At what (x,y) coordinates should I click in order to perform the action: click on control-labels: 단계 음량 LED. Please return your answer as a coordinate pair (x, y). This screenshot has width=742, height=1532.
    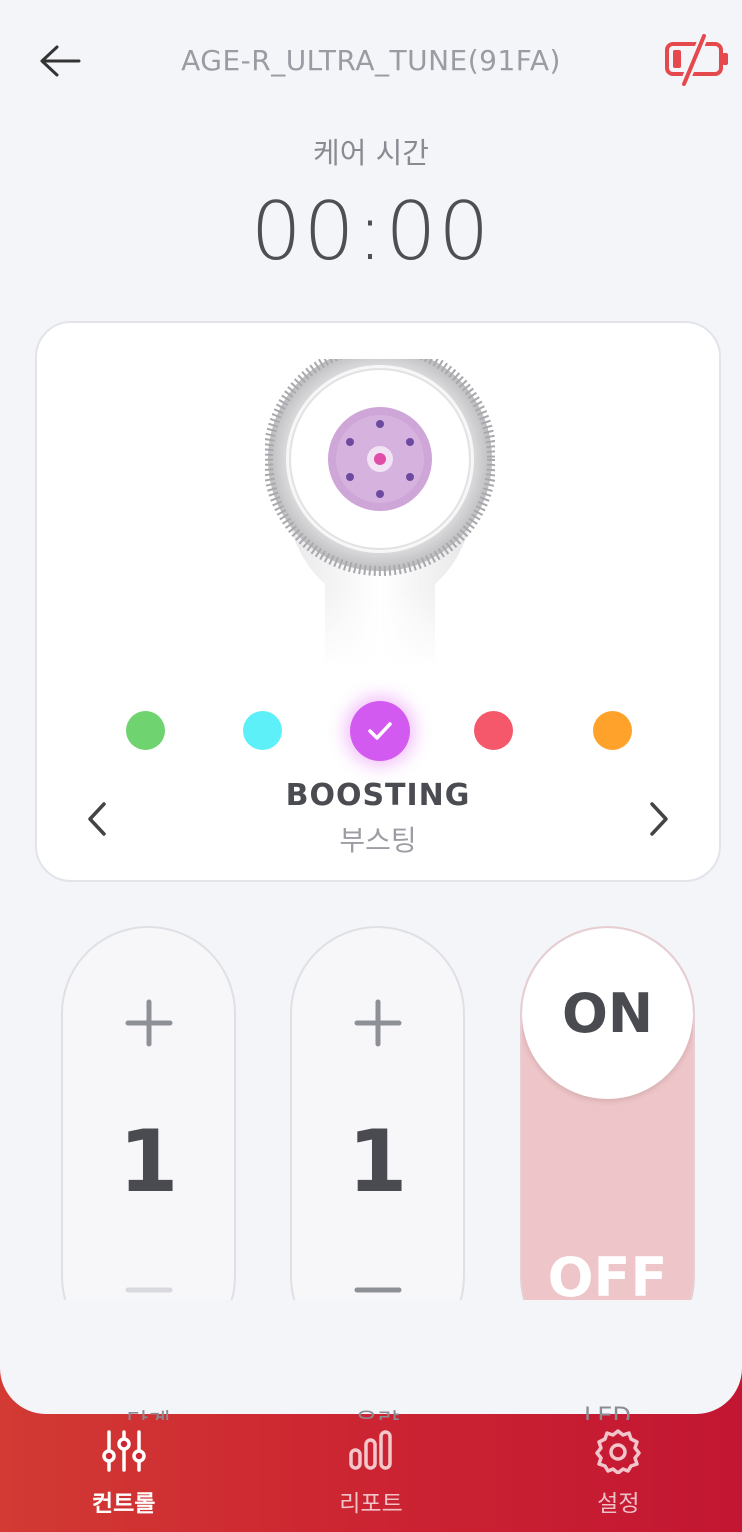
    Looking at the image, I should click on (371, 1410).